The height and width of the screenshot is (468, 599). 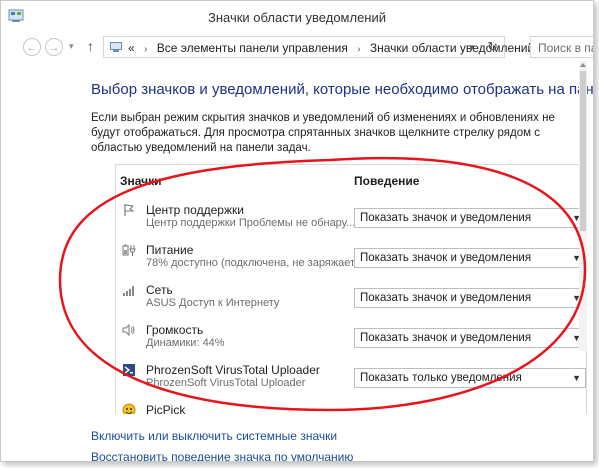 I want to click on breadcrumb-all-control-panel-items: Все элементы панели управления, so click(x=252, y=48).